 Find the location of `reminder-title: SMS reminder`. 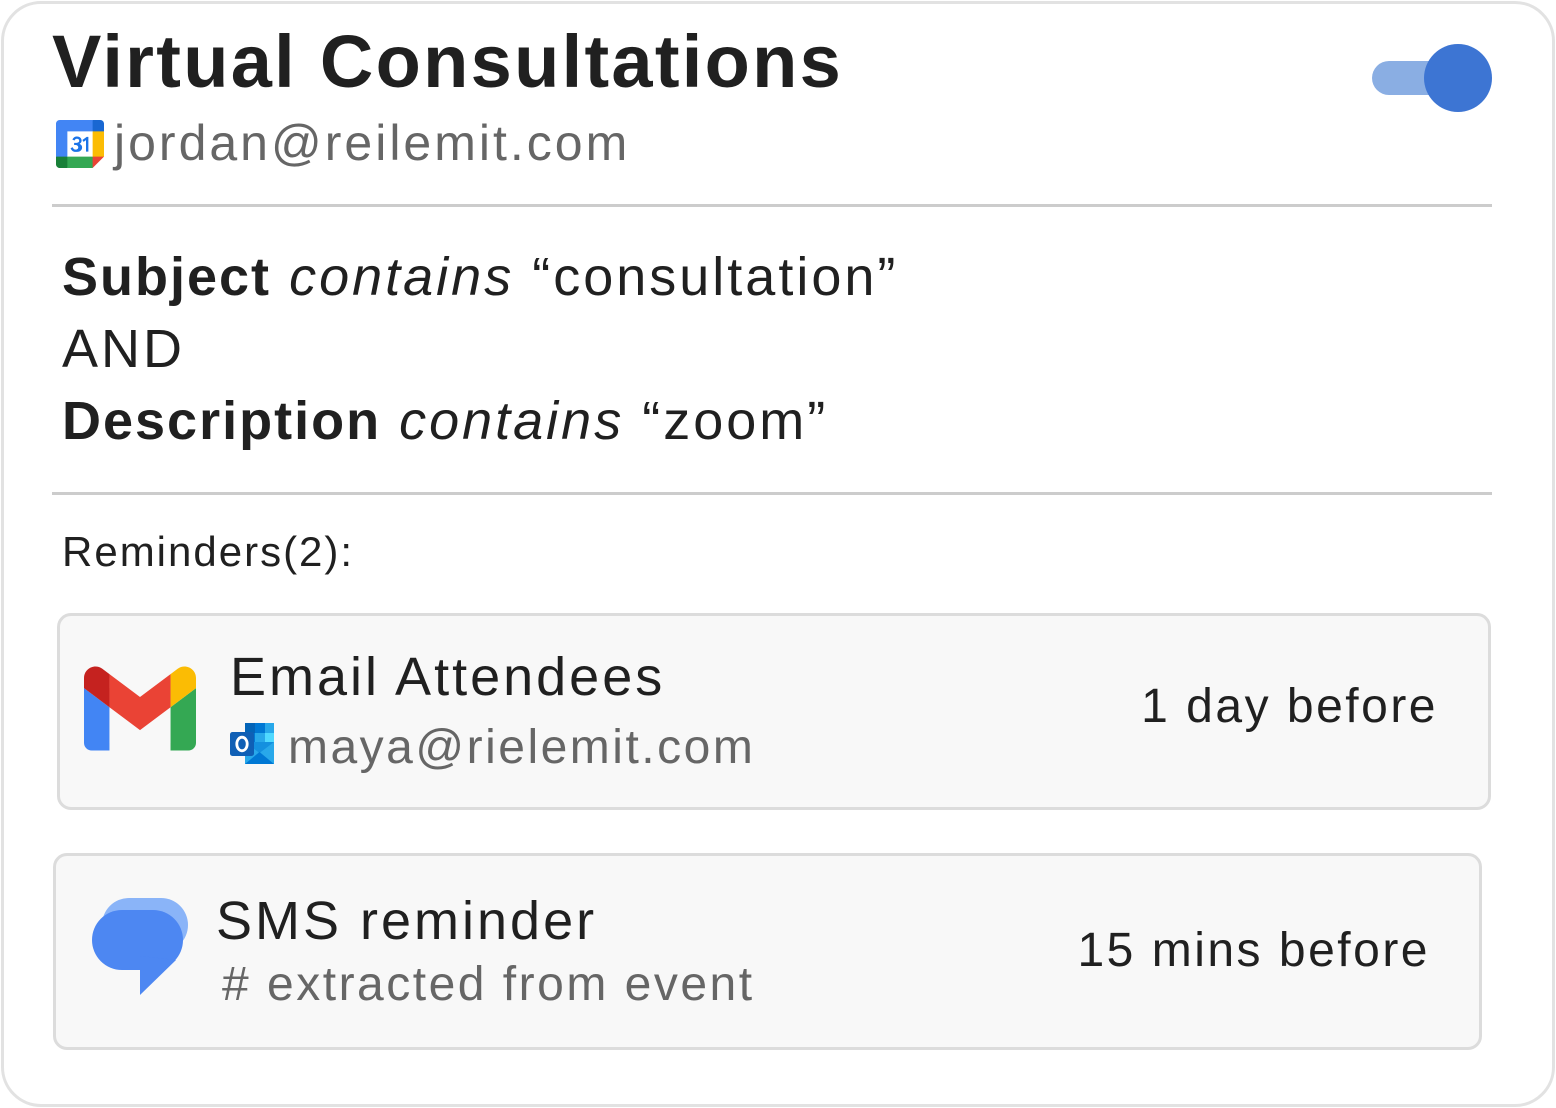

reminder-title: SMS reminder is located at coordinates (407, 921).